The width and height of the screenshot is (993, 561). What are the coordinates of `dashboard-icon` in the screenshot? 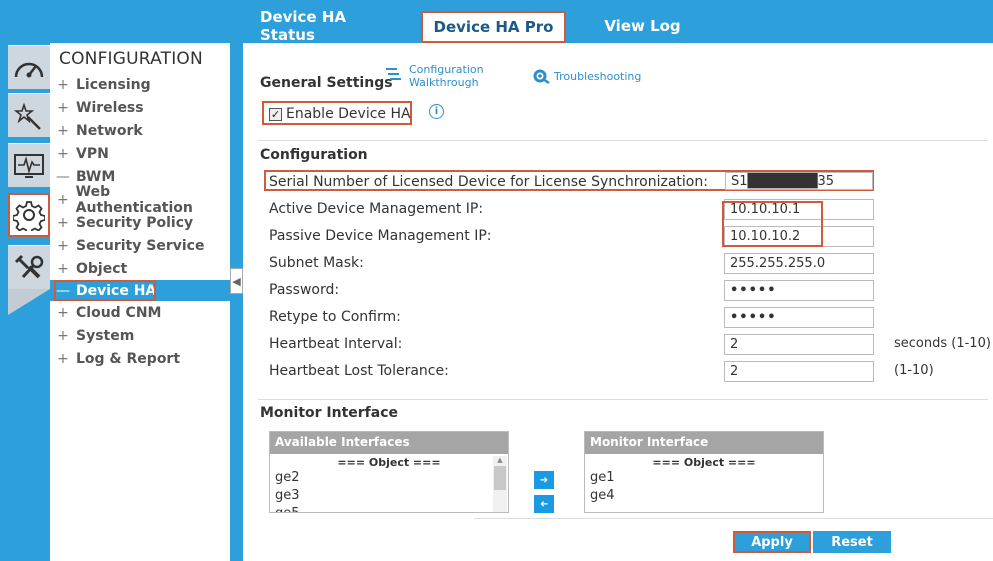 It's located at (29, 67).